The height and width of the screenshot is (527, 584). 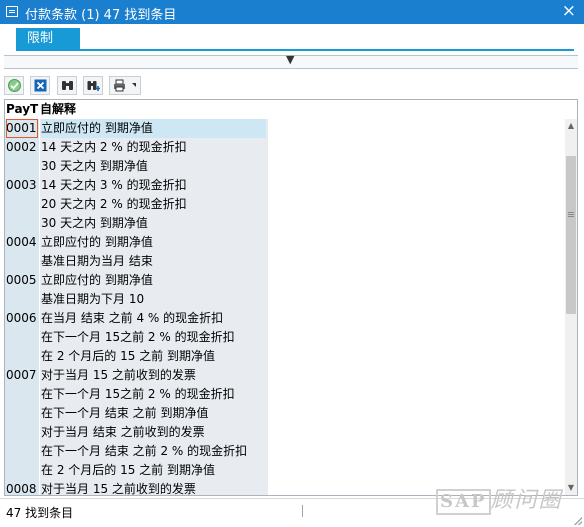 What do you see at coordinates (119, 85) in the screenshot?
I see `printer-icon` at bounding box center [119, 85].